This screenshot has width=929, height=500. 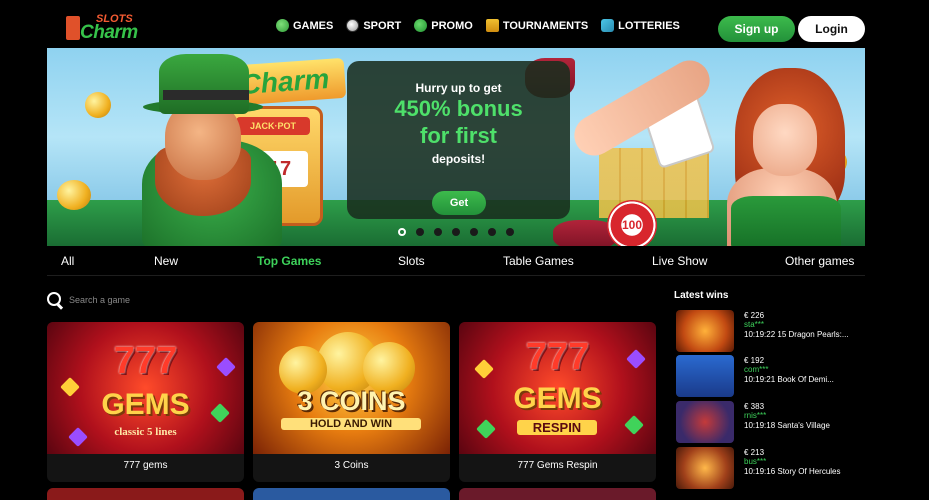 I want to click on game-art-tagline: RESPIN, so click(x=557, y=427).